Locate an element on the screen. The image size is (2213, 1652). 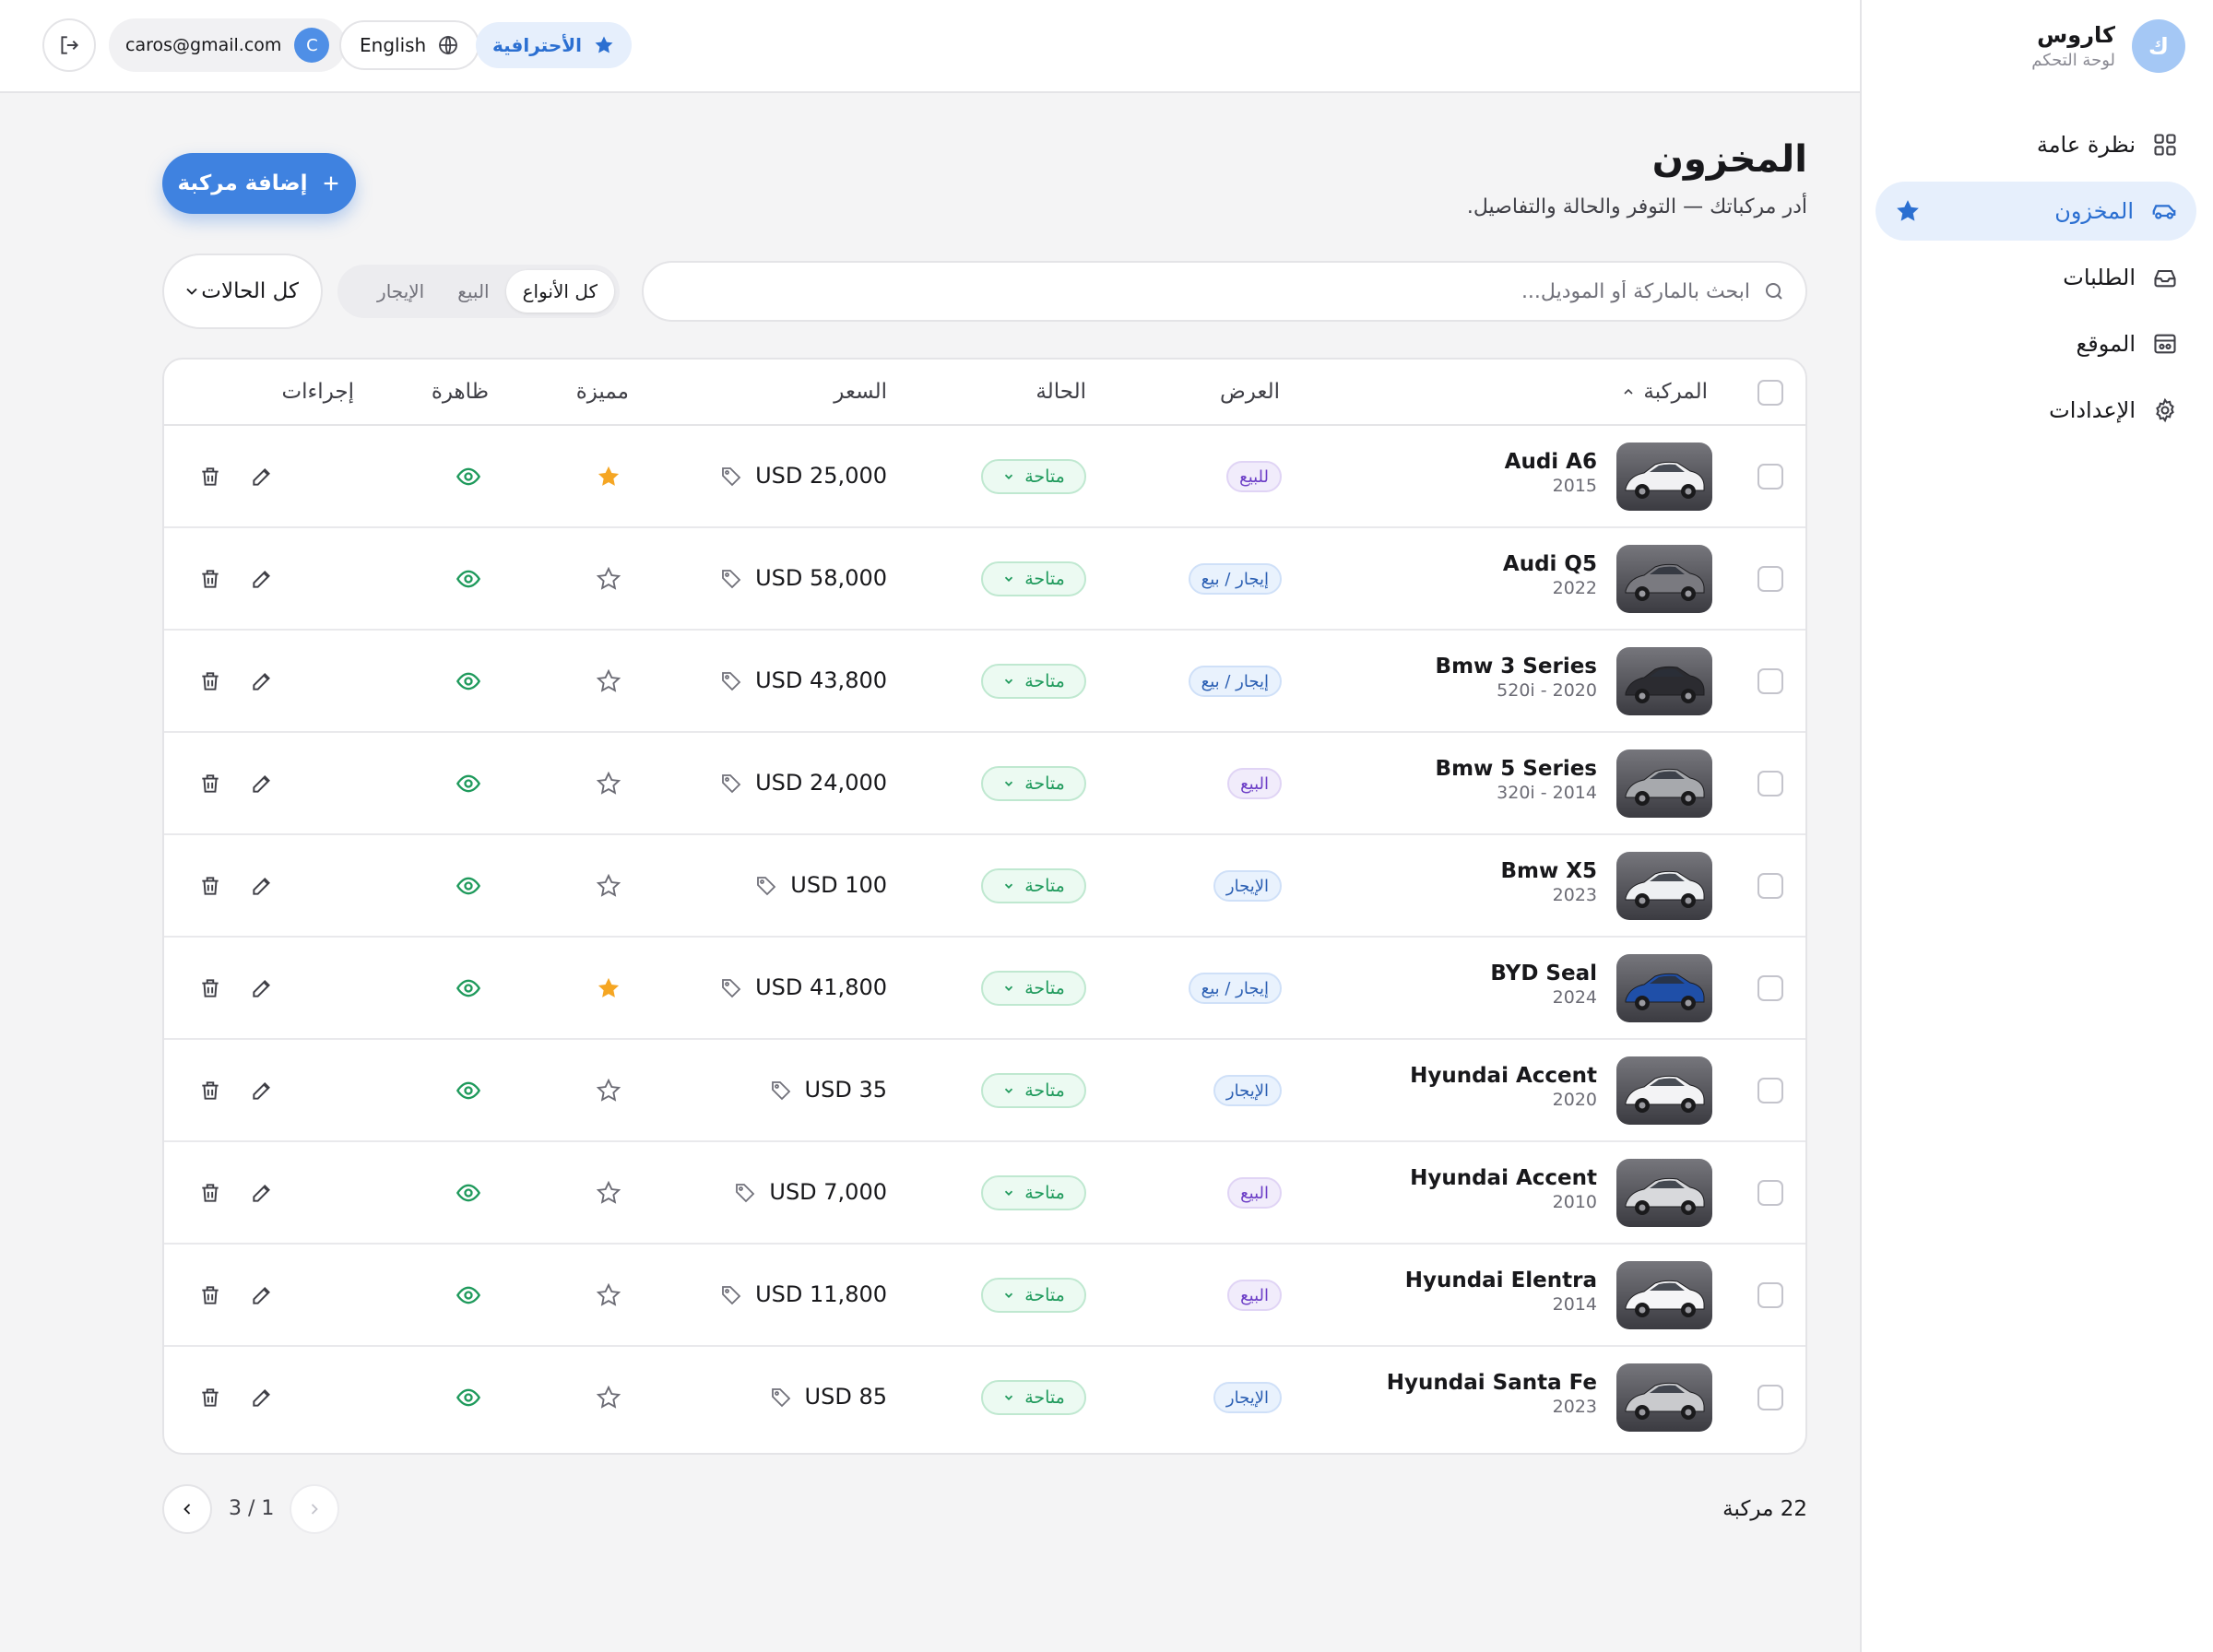
vehicle-name: Hyundai Elentra is located at coordinates (1501, 1280).